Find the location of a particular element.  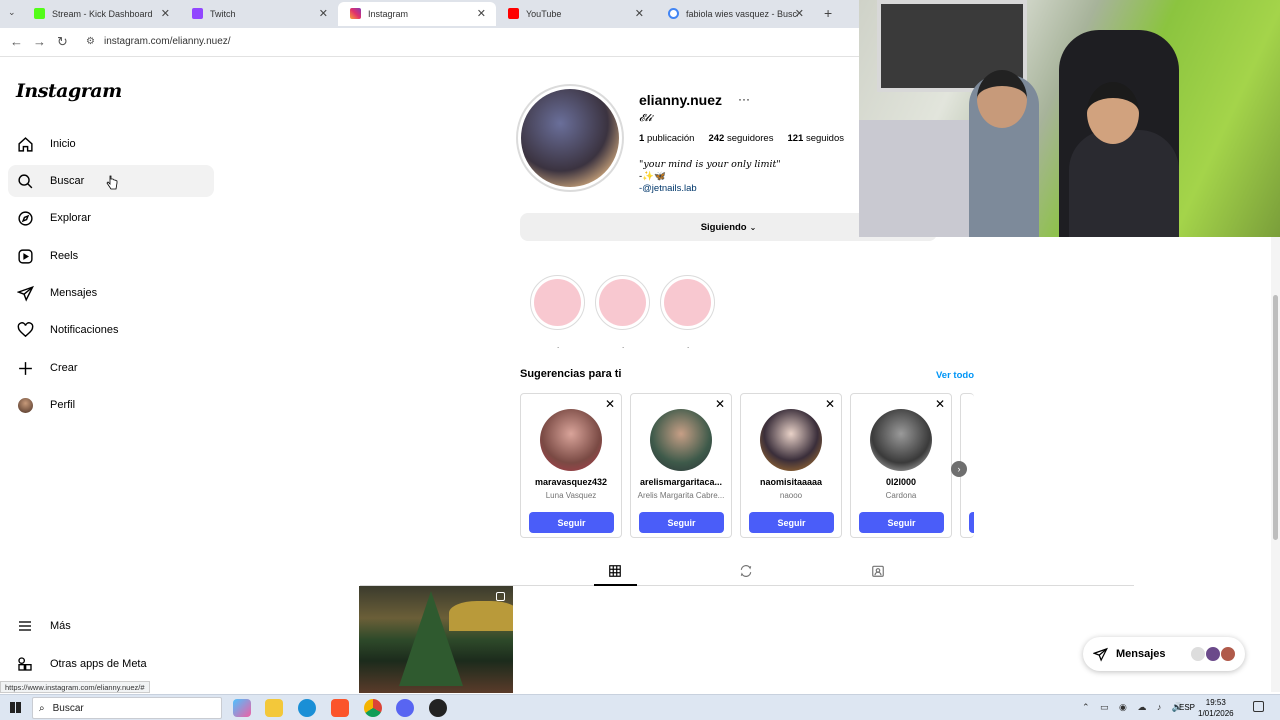

copilot-icon is located at coordinates (242, 708).